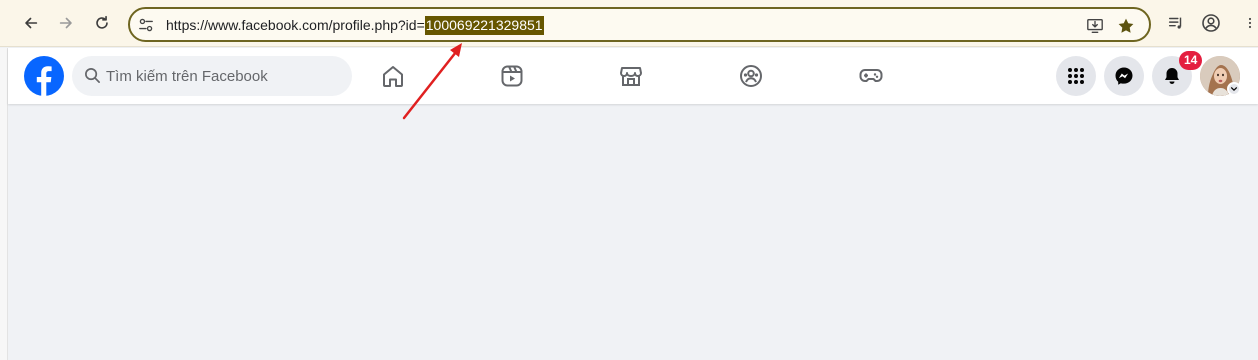 The width and height of the screenshot is (1258, 360). I want to click on url-prefix: https://www.facebook.com/profile.php?id=, so click(295, 25).